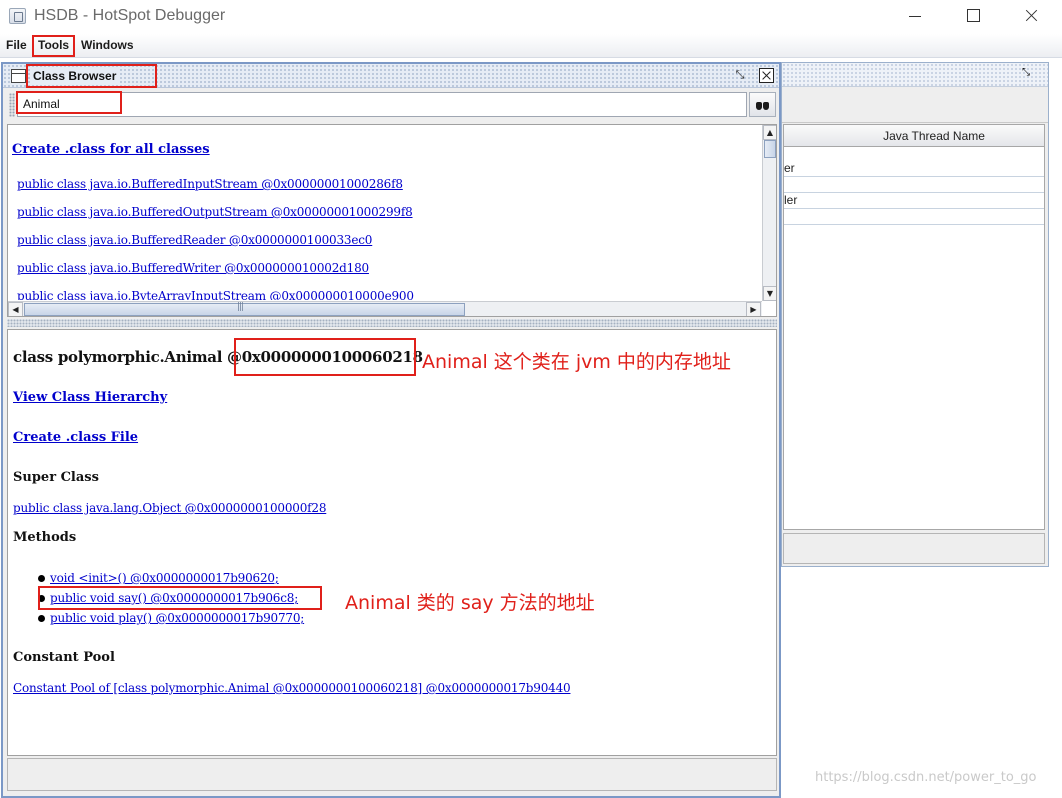  I want to click on scroll-up-icon: ▲, so click(769, 132).